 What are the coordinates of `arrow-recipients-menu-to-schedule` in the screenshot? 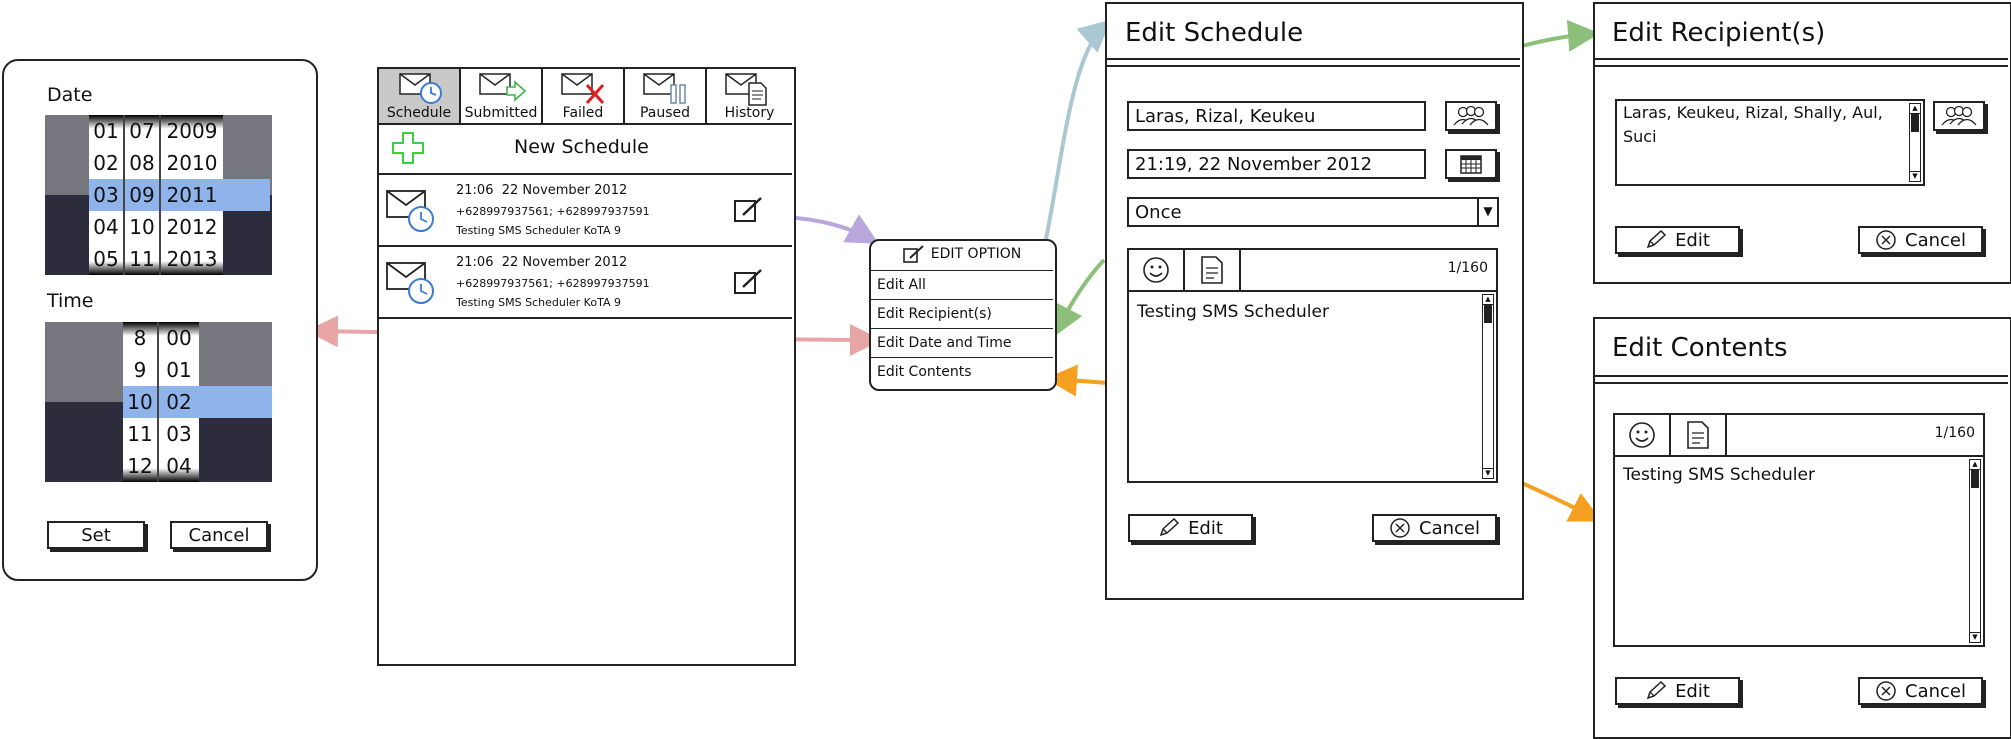 It's located at (1079, 298).